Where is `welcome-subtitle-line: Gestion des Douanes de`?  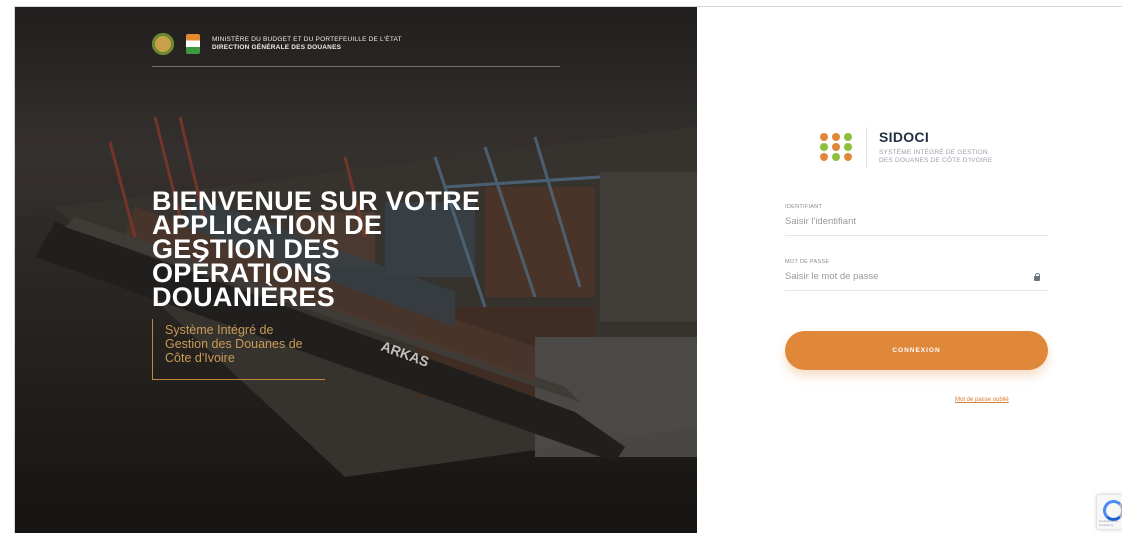 welcome-subtitle-line: Gestion des Douanes de is located at coordinates (234, 344).